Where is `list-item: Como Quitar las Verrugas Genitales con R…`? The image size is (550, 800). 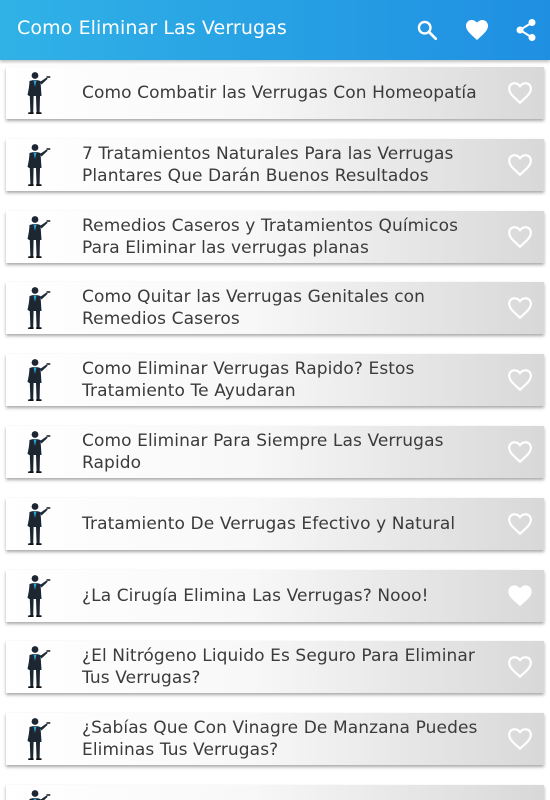 list-item: Como Quitar las Verrugas Genitales con R… is located at coordinates (275, 308).